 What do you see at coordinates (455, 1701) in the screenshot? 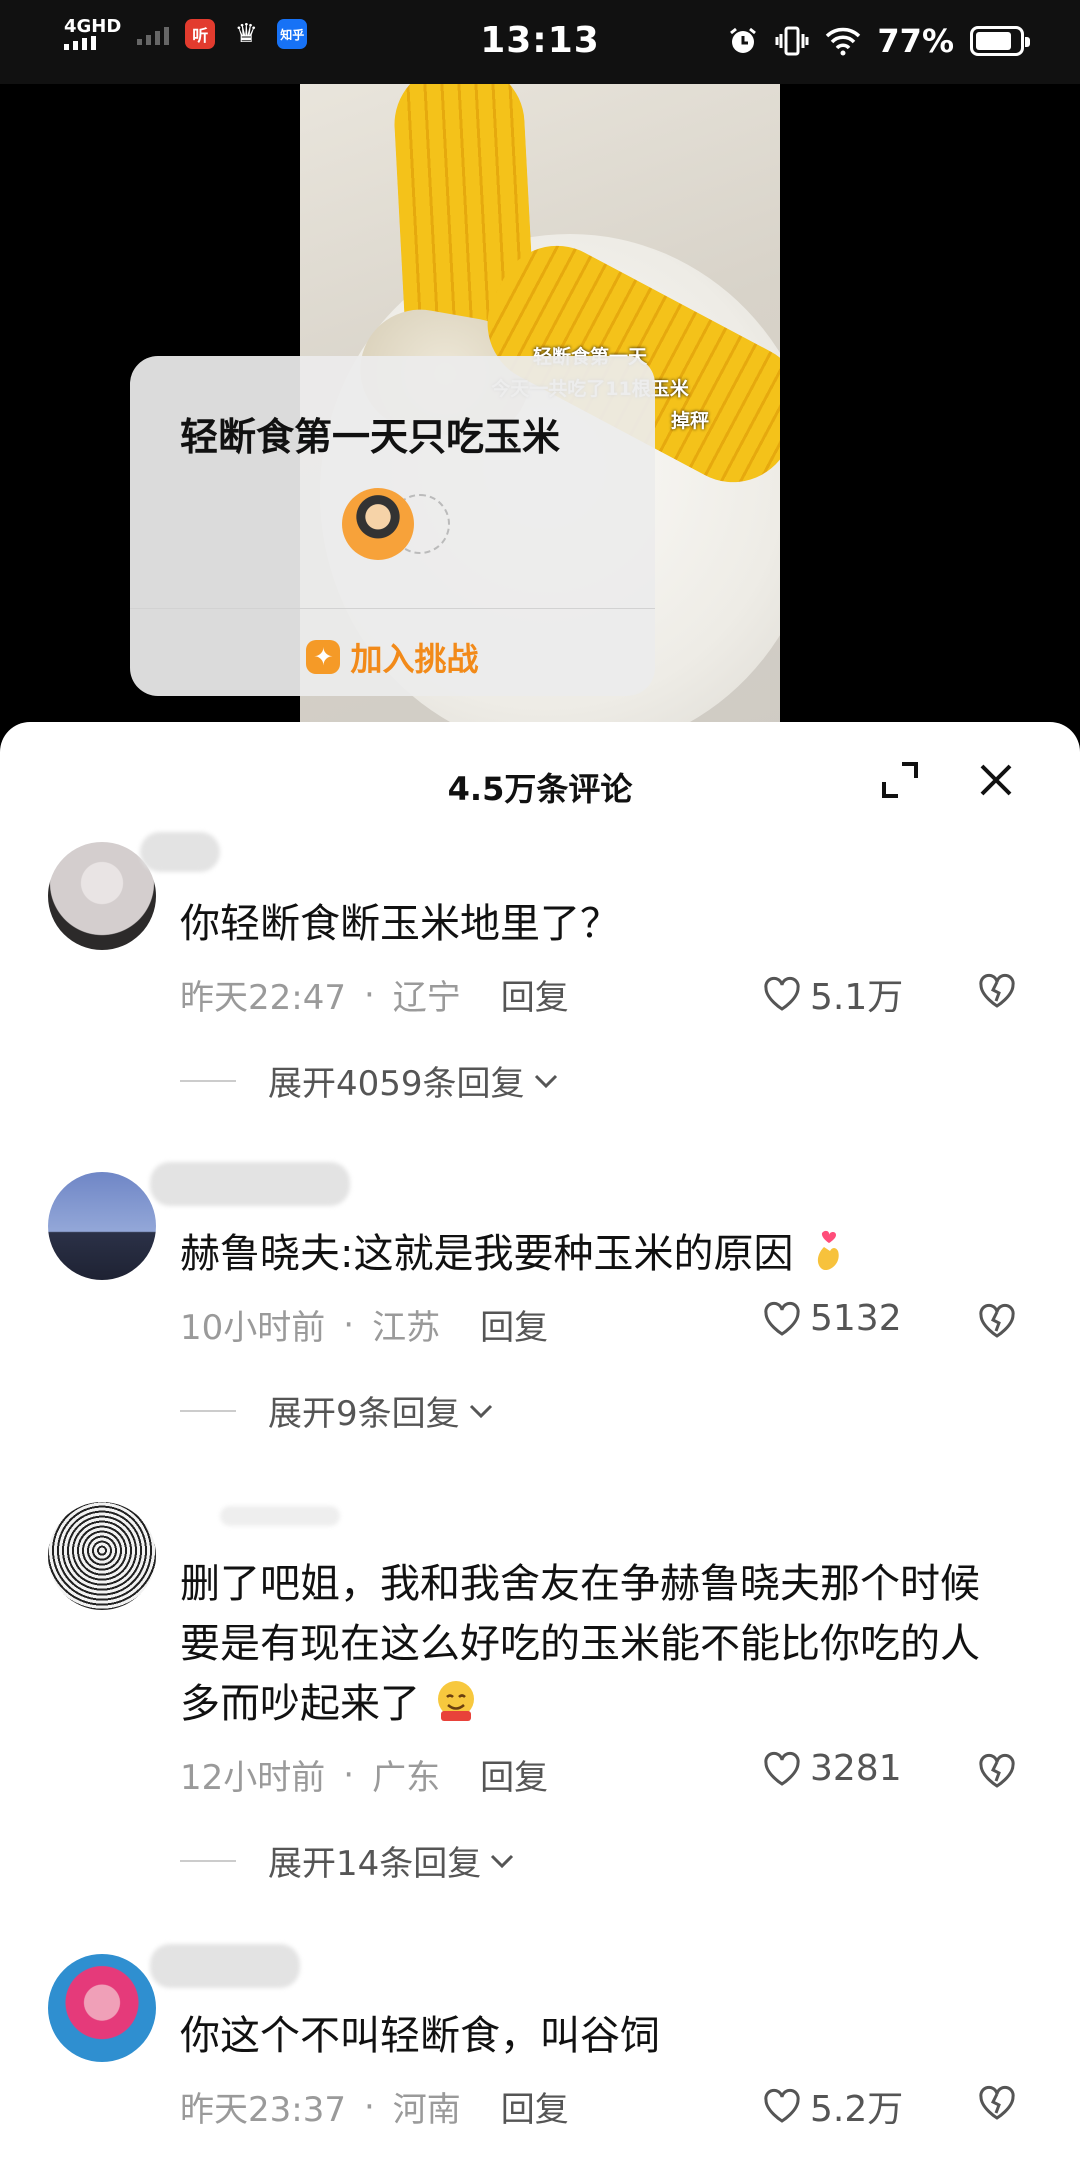
I see `smiling-face-emoji-icon` at bounding box center [455, 1701].